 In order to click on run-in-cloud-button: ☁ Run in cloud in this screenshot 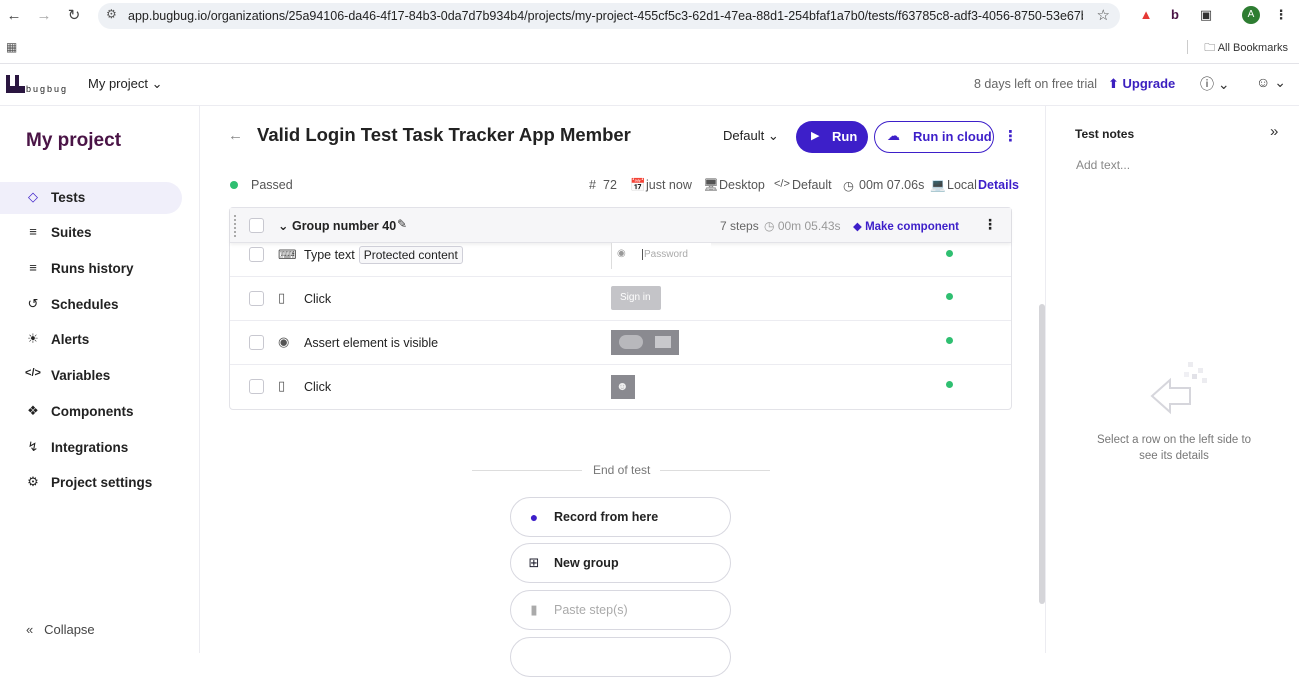, I will do `click(934, 137)`.